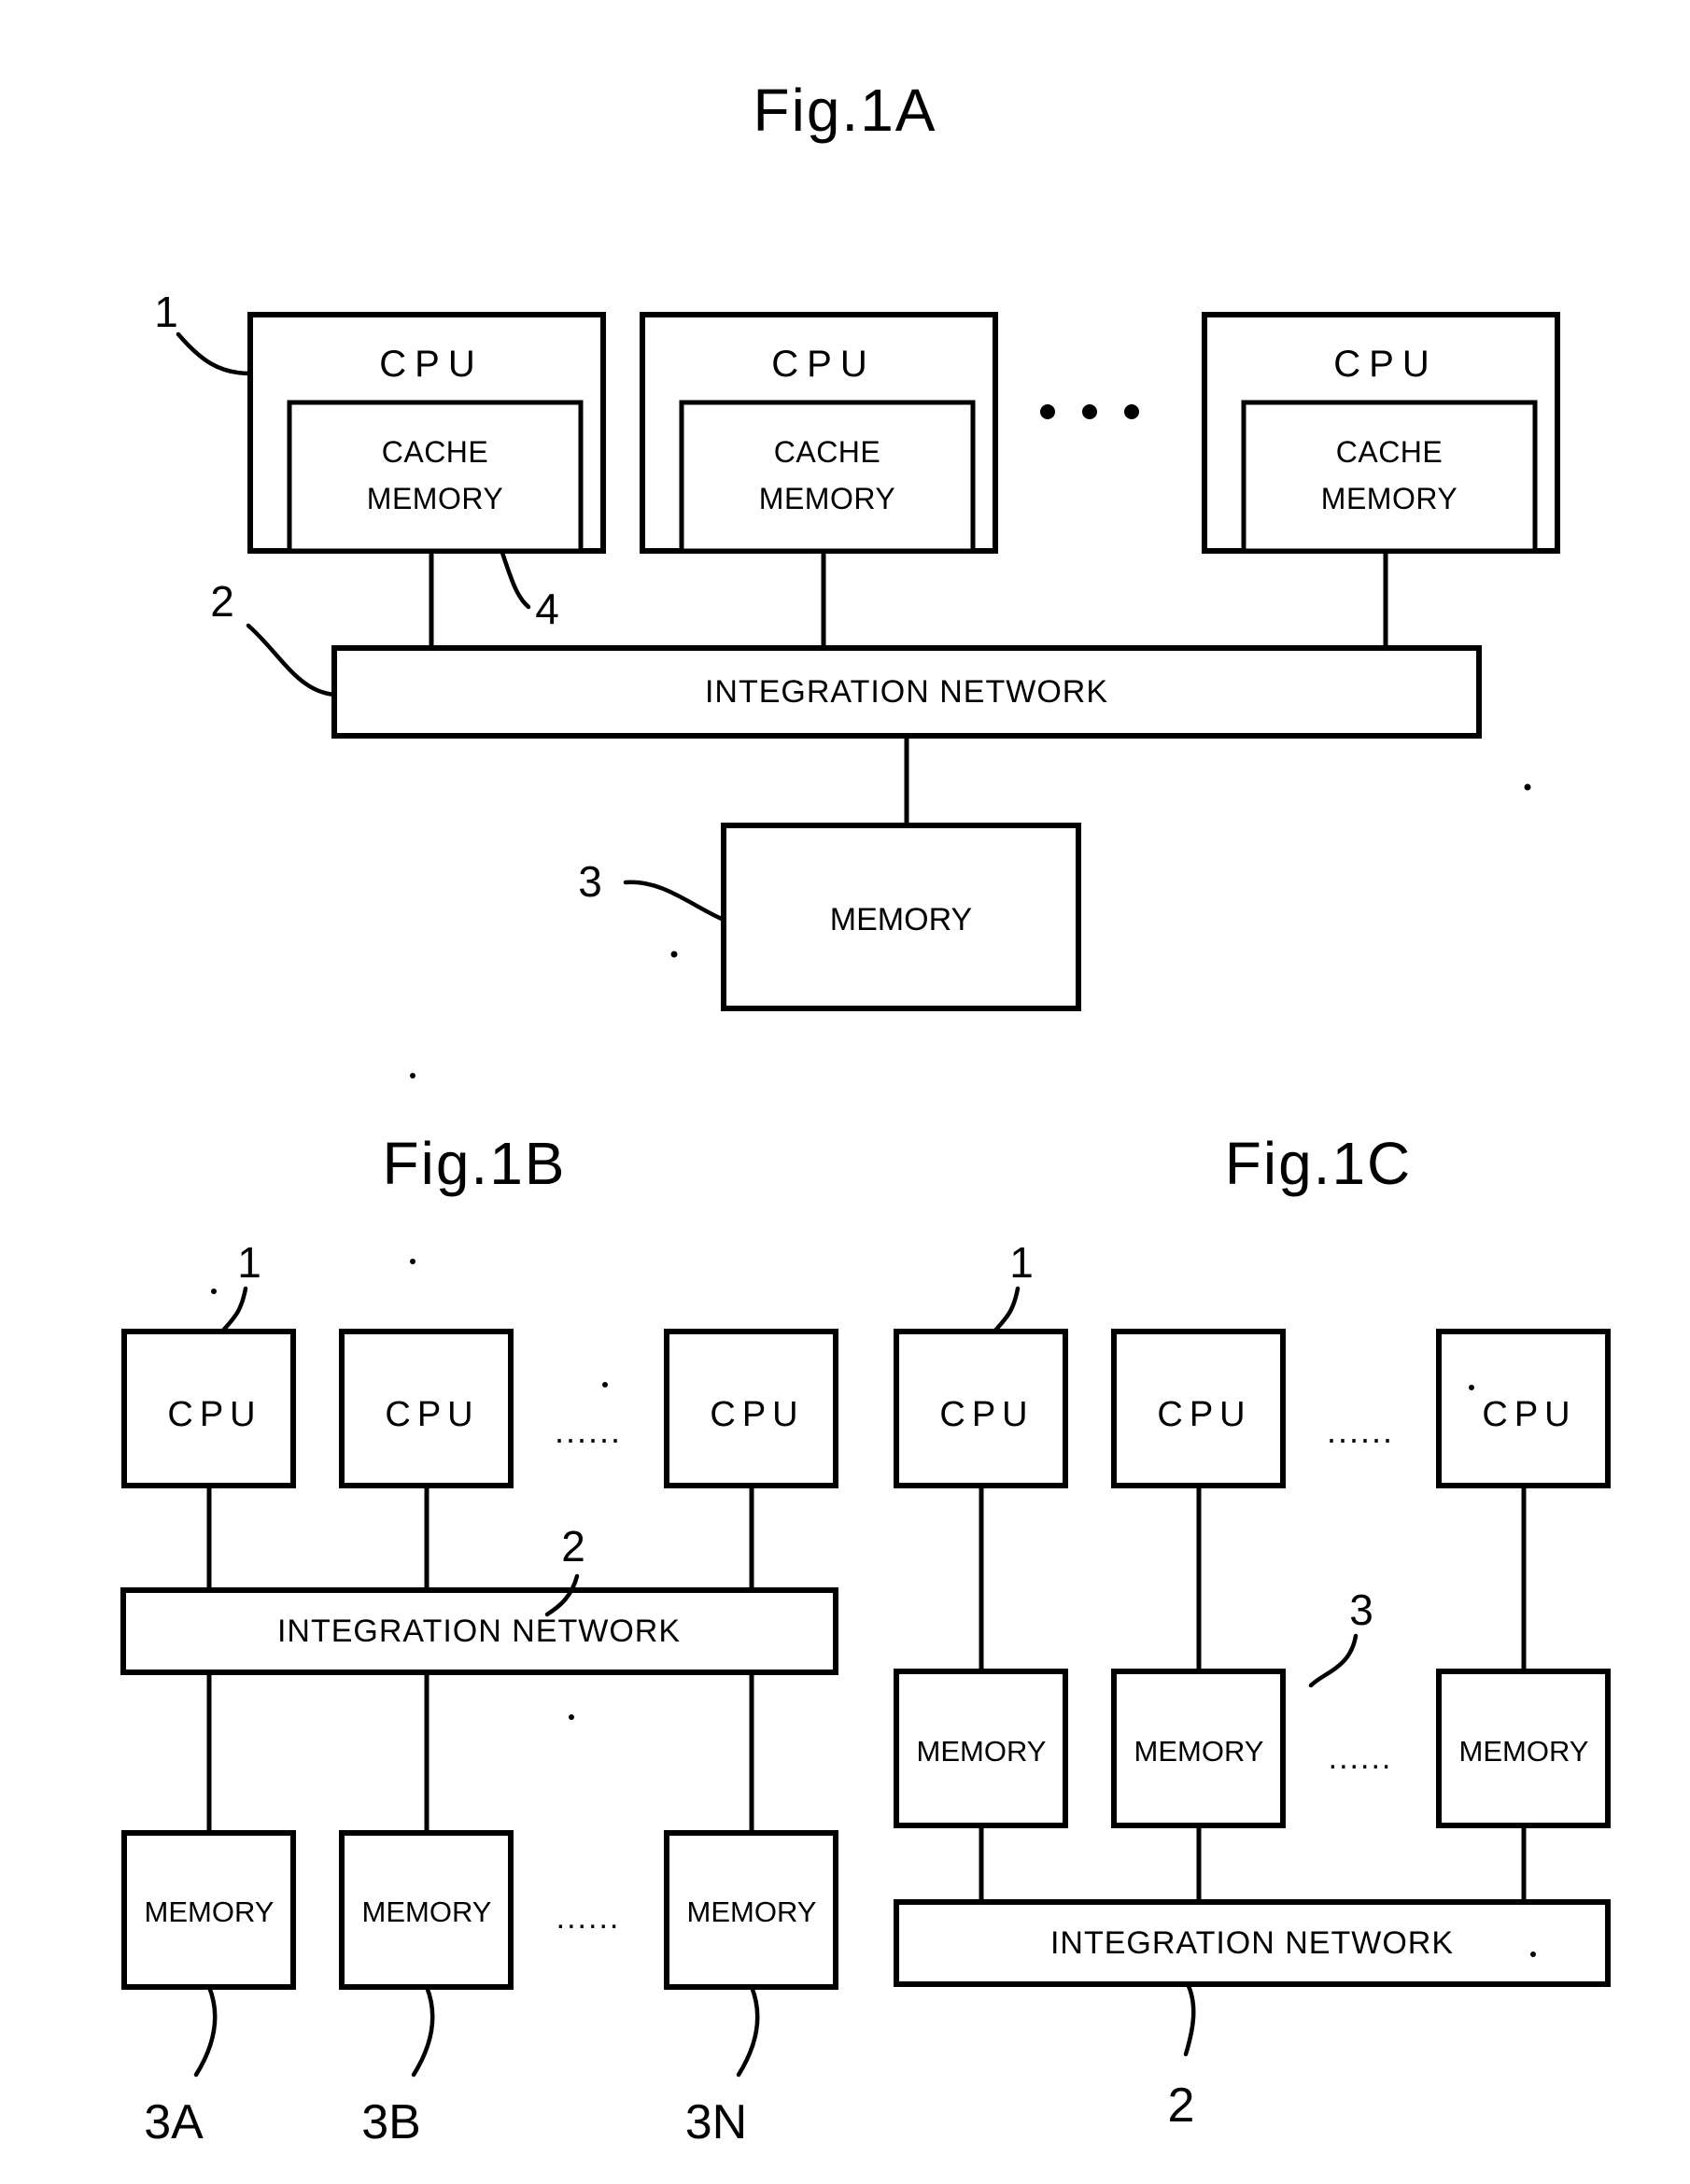 The height and width of the screenshot is (2184, 1690). Describe the element at coordinates (1319, 1163) in the screenshot. I see `fig1c-title: Fig.1C` at that location.